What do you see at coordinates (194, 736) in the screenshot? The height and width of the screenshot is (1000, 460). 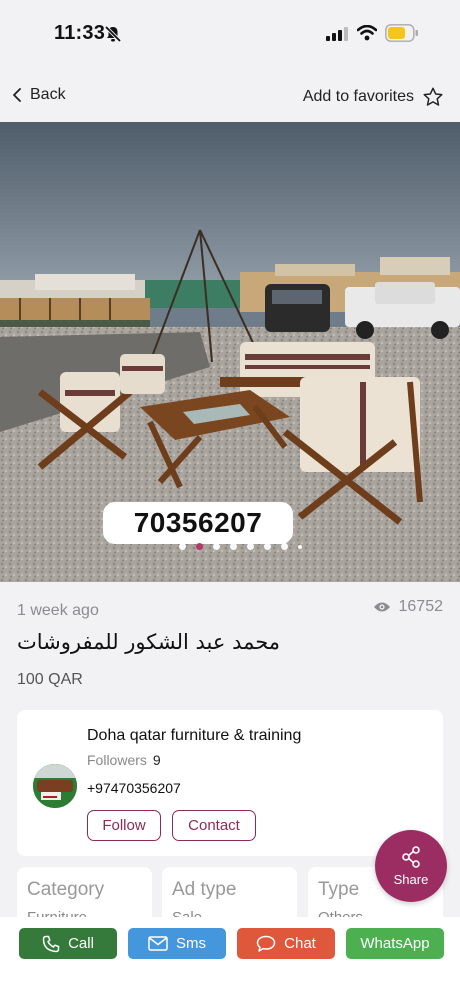 I see `seller-name: Doha qatar furniture & training` at bounding box center [194, 736].